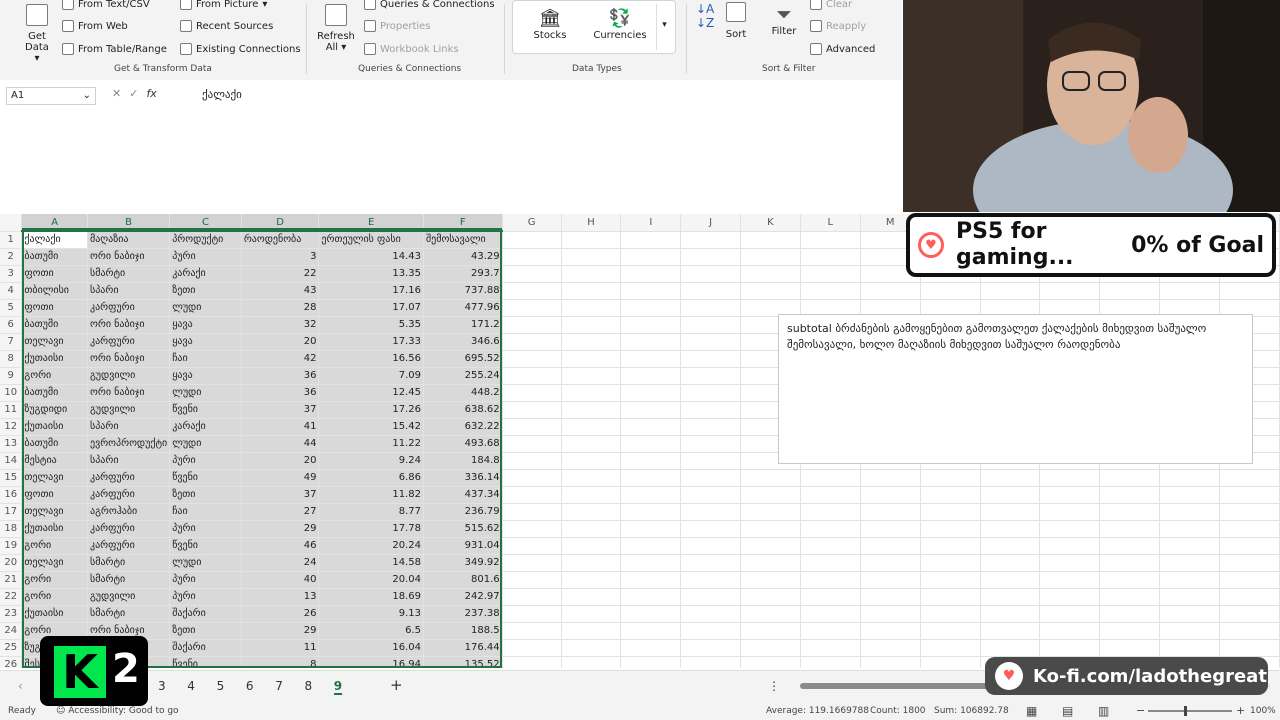 This screenshot has height=720, width=1280. What do you see at coordinates (11, 546) in the screenshot?
I see `row-number: 19` at bounding box center [11, 546].